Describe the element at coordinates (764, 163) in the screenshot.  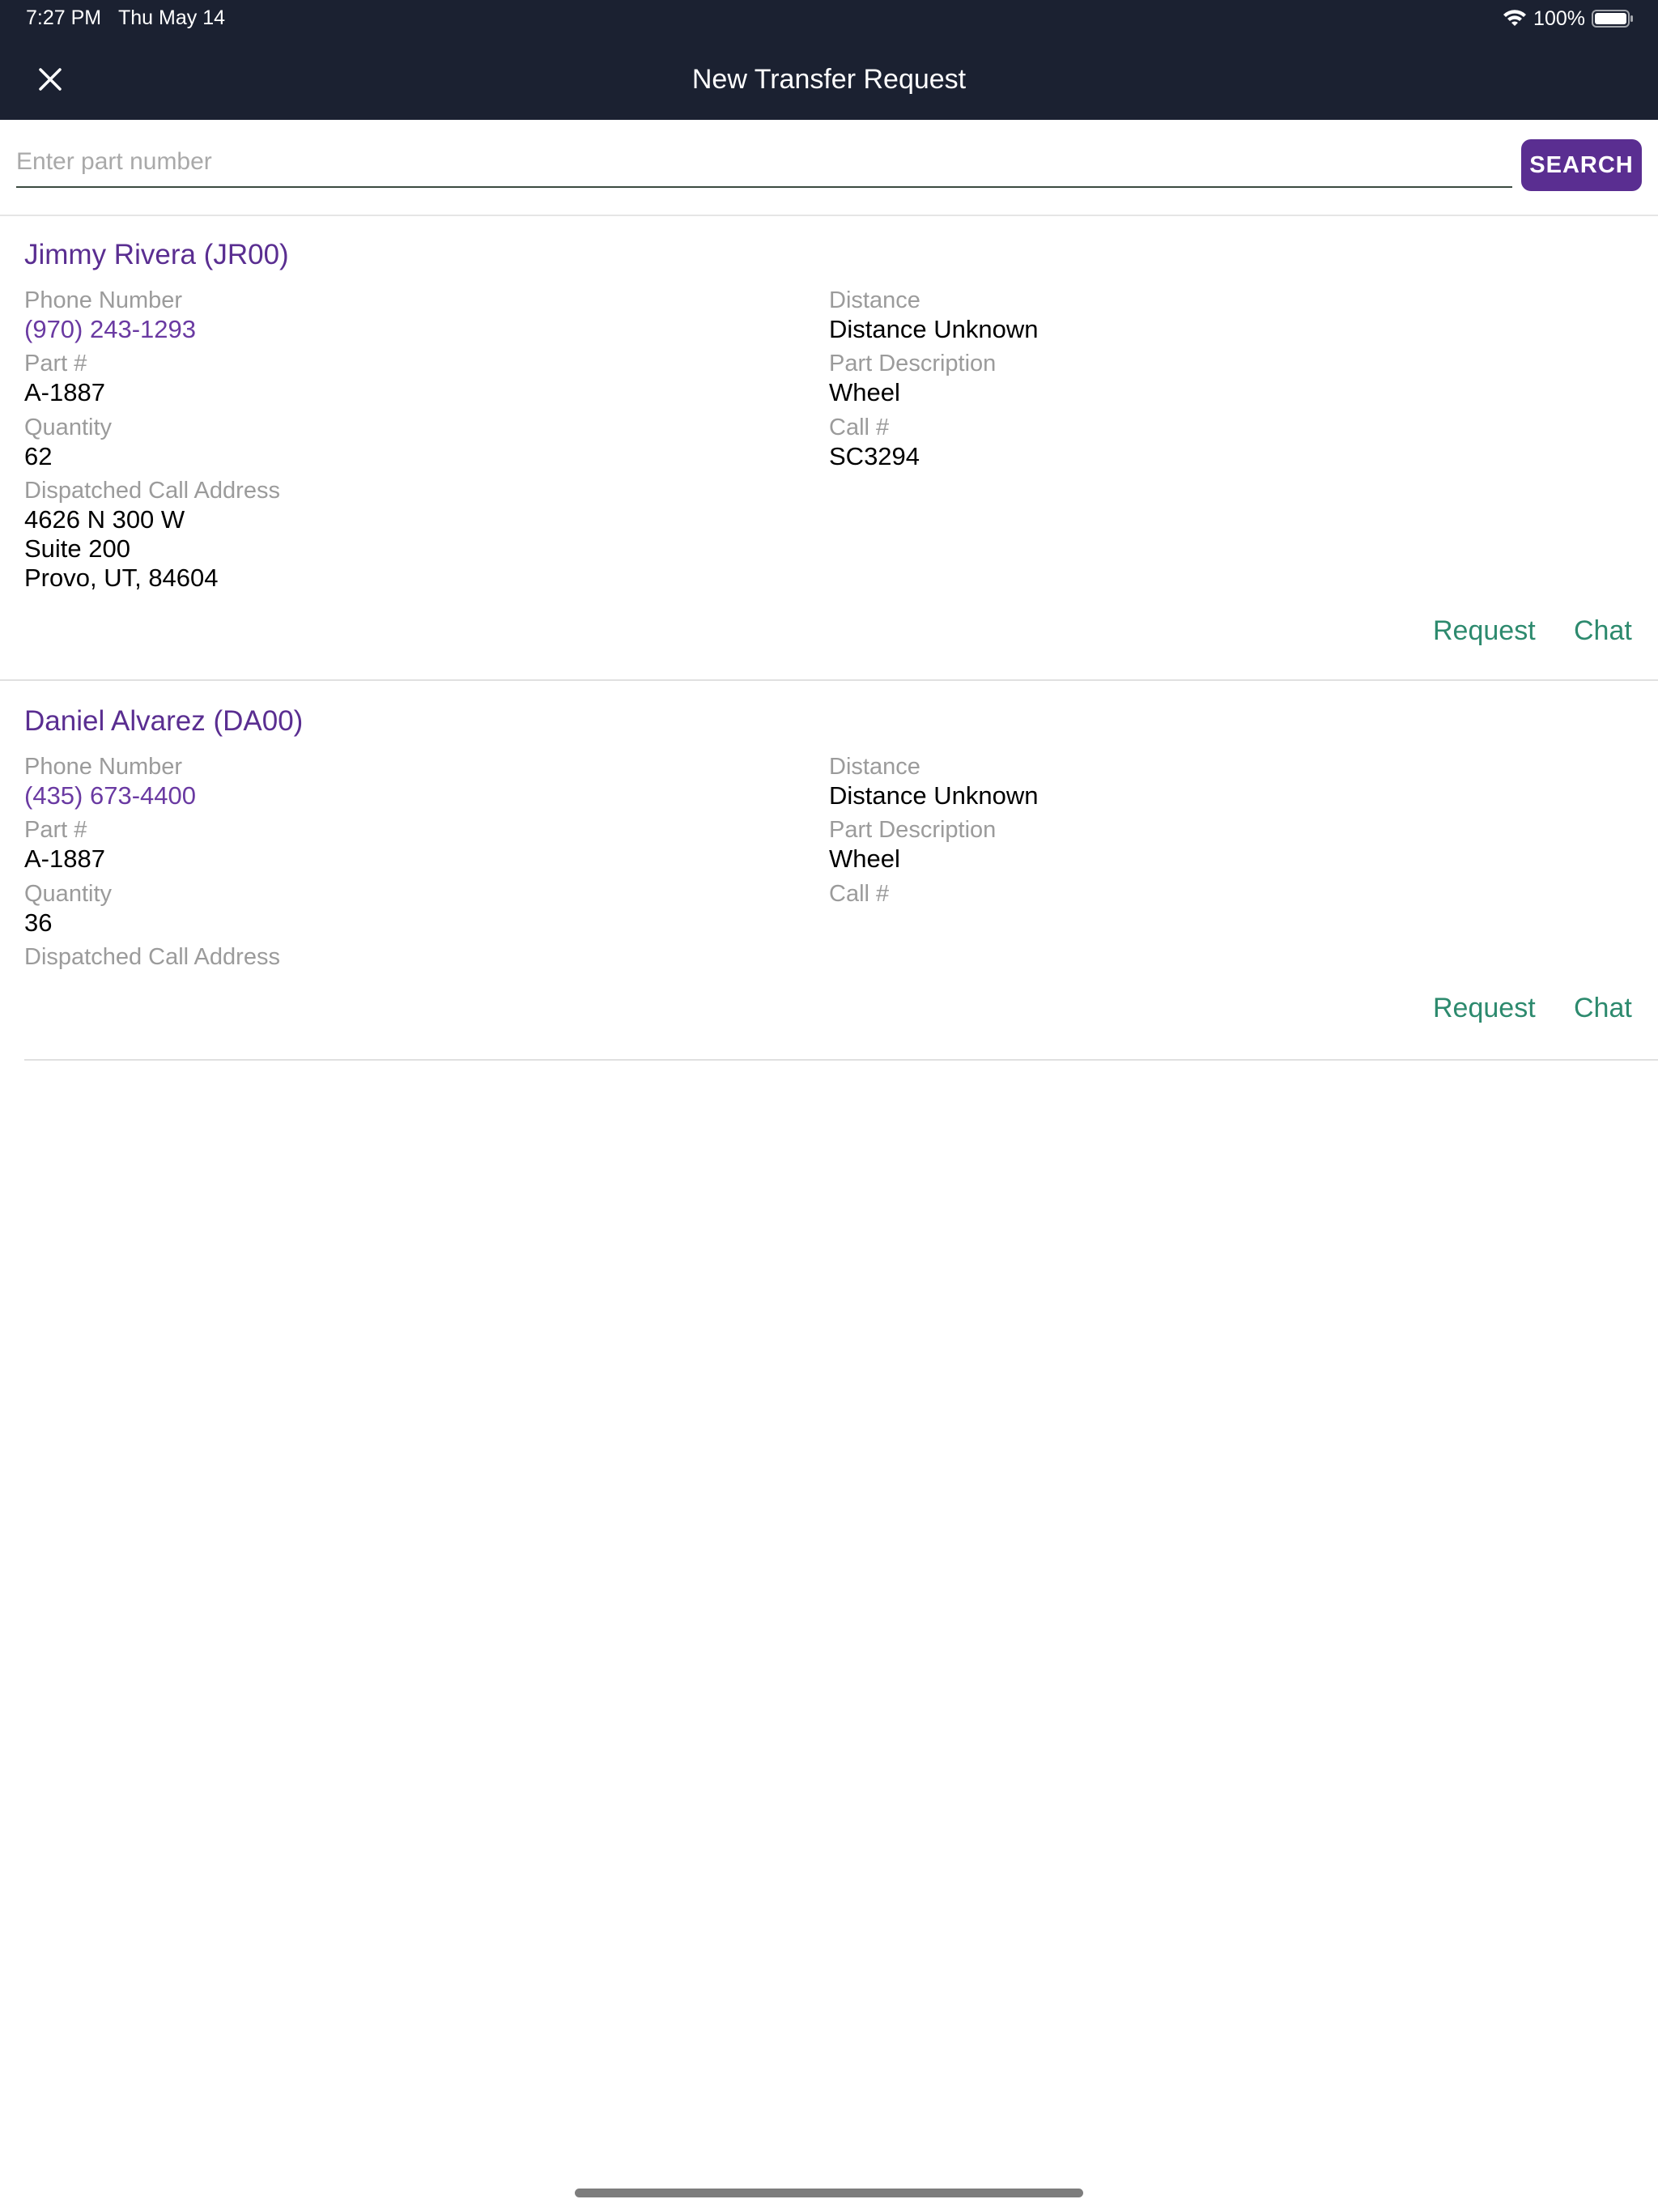
I see `part-number-input` at that location.